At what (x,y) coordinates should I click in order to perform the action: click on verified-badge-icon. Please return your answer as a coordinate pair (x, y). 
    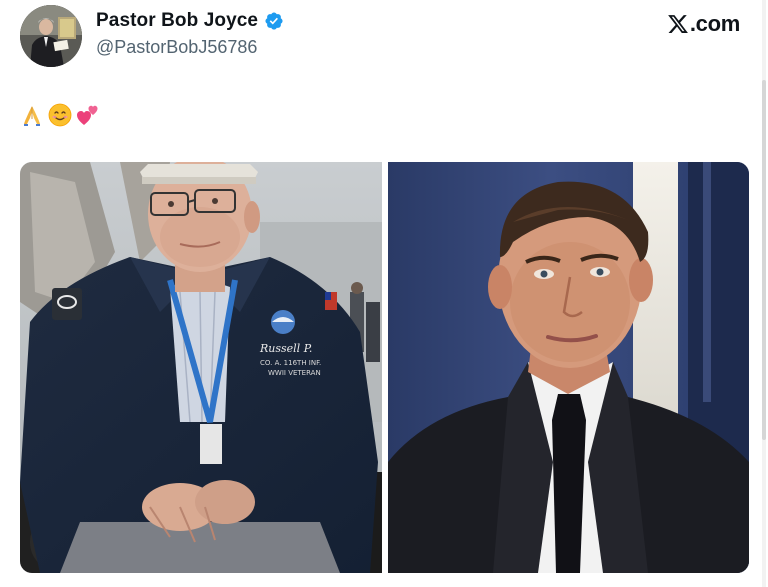
    Looking at the image, I should click on (274, 21).